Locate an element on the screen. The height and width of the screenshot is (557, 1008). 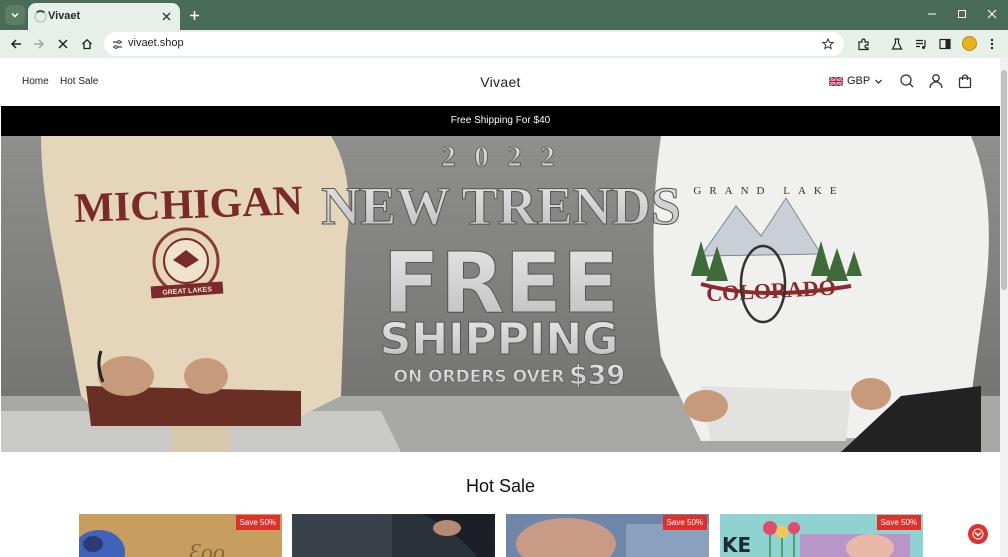
product-card: Save 50% is located at coordinates (607, 535).